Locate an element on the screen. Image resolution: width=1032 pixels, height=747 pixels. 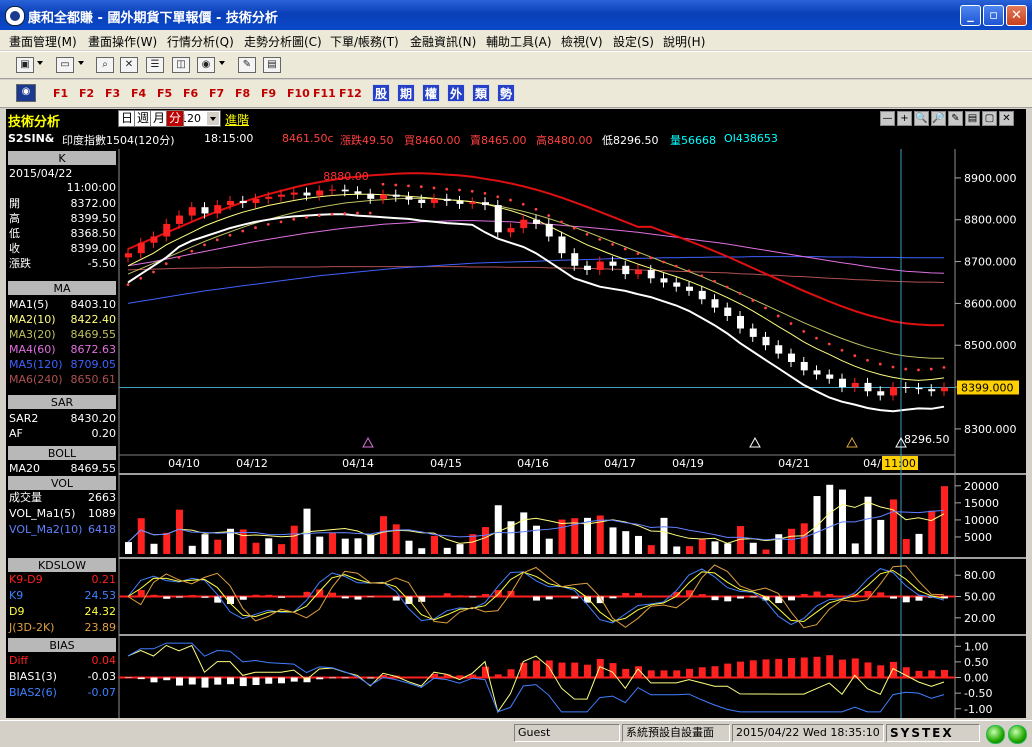
fkey-f10: F10 is located at coordinates (298, 93).